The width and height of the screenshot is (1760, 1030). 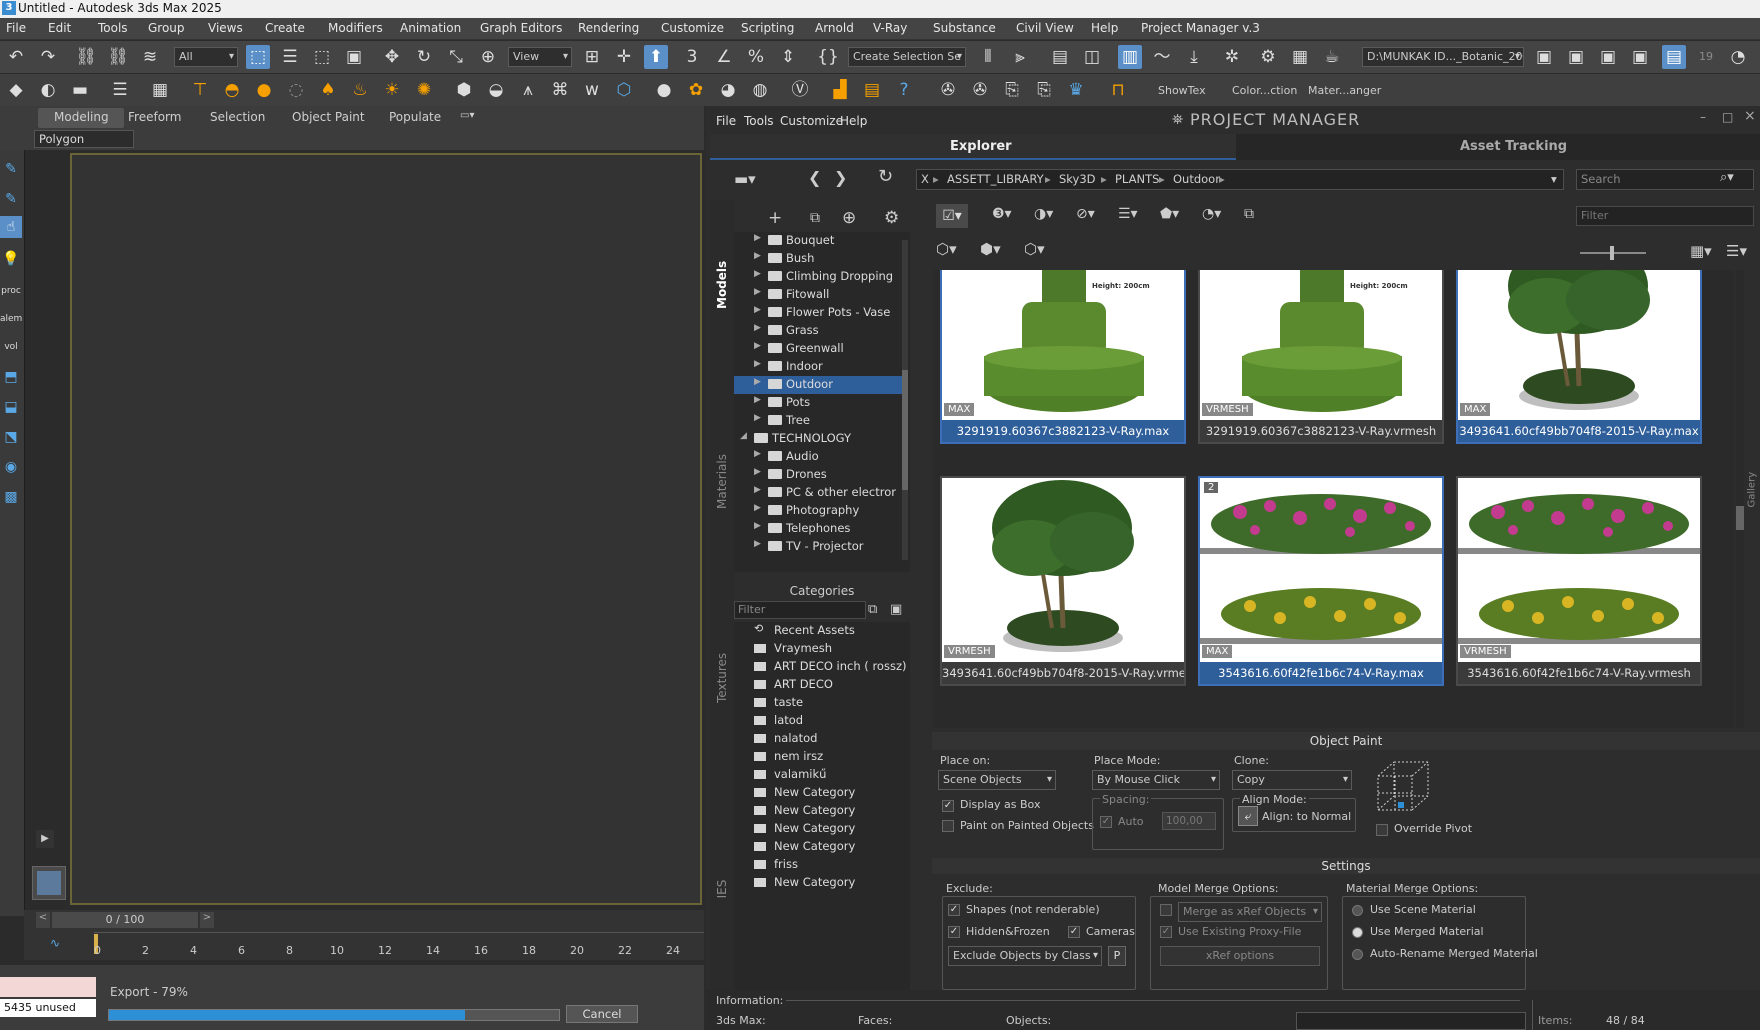 I want to click on contrast-icon: ◑▾, so click(x=1043, y=214).